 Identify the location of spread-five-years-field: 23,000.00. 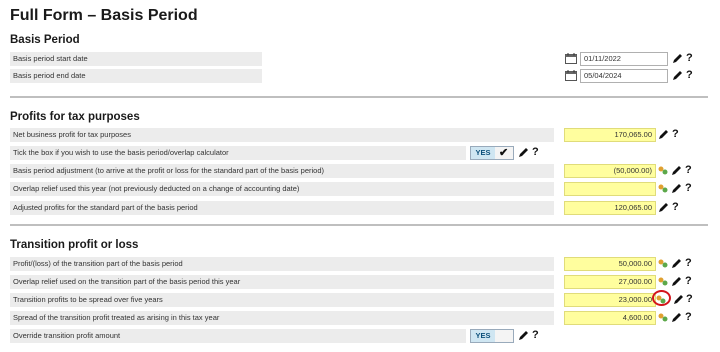
(610, 300).